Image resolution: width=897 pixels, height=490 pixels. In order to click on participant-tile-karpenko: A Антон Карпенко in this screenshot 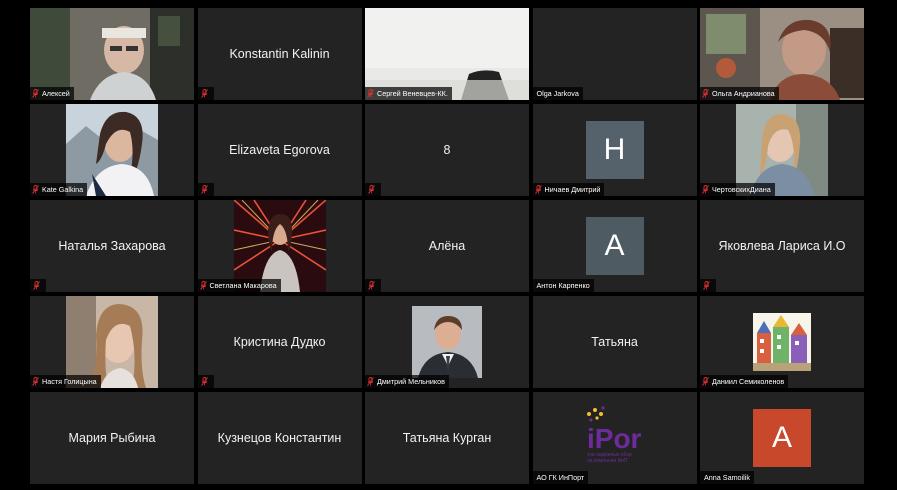, I will do `click(614, 246)`.